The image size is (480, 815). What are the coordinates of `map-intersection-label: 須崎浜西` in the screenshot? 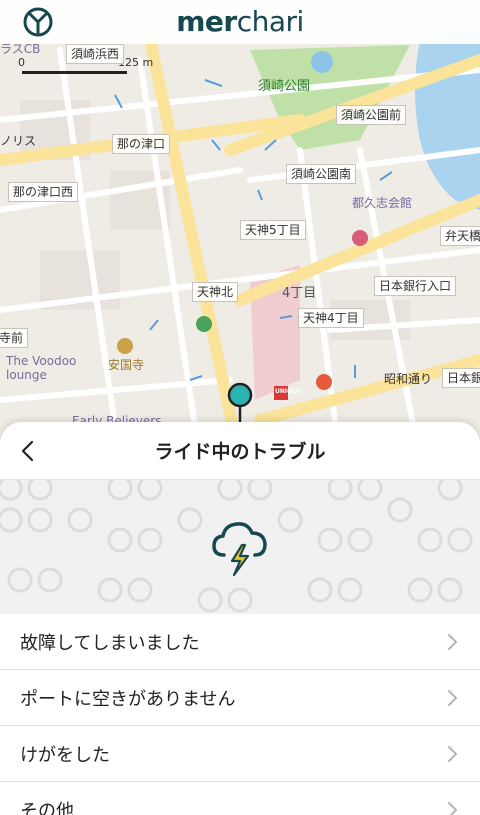 It's located at (95, 54).